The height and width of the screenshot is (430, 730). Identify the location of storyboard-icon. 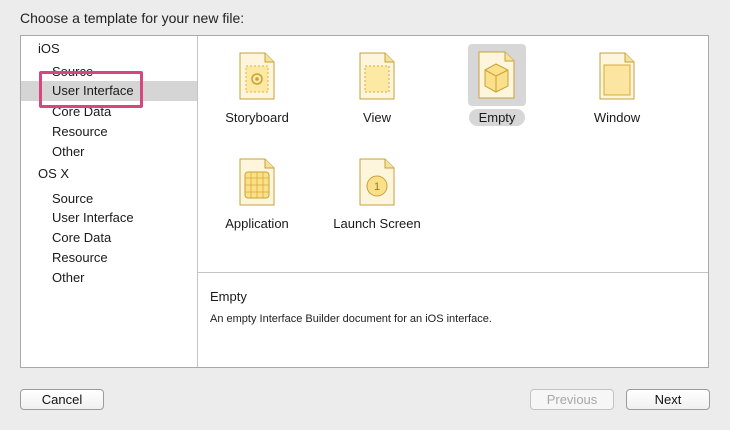
(257, 76).